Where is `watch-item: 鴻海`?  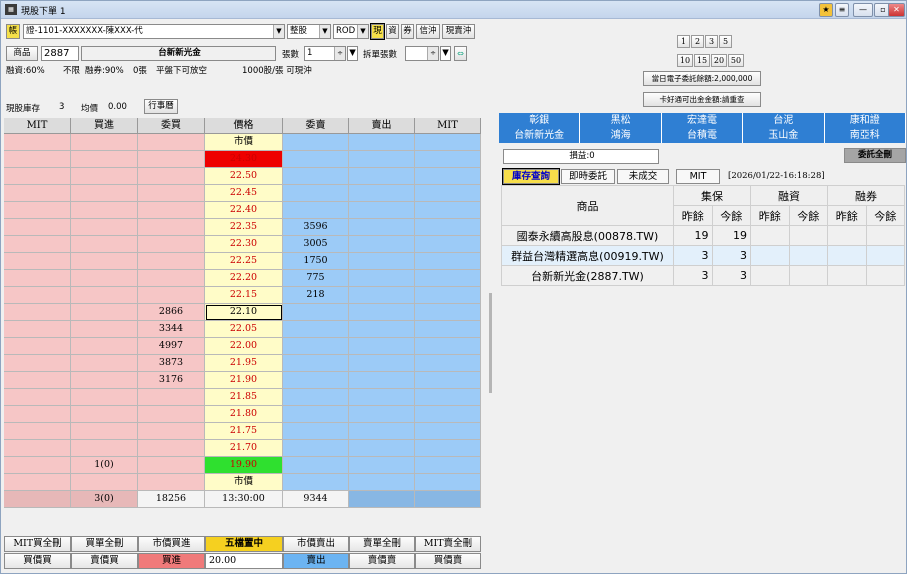 watch-item: 鴻海 is located at coordinates (621, 135).